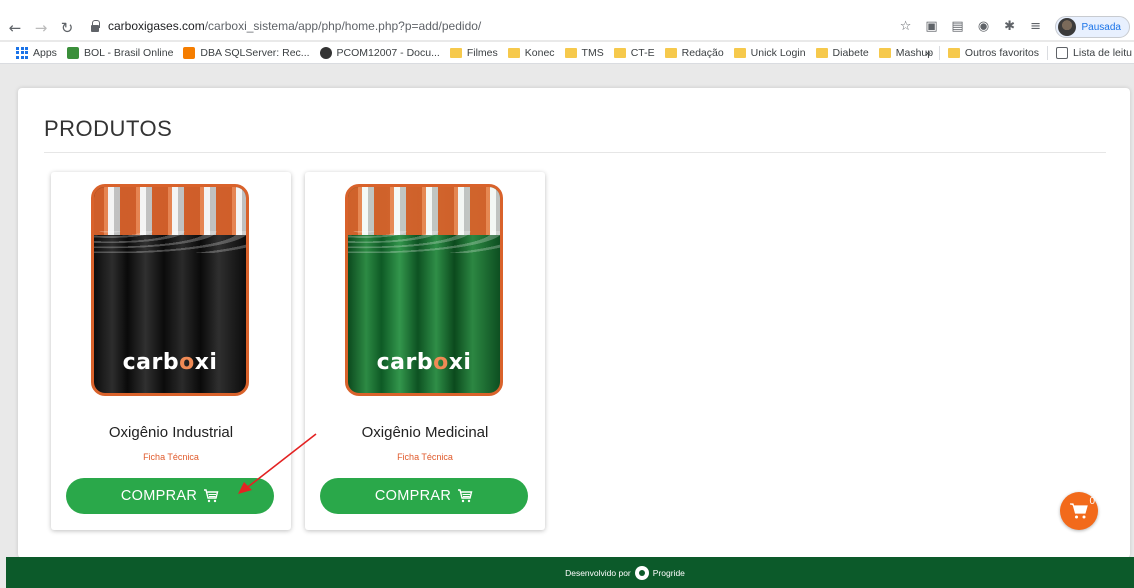 The width and height of the screenshot is (1134, 588). I want to click on cart-count-badge: 0, so click(1092, 501).